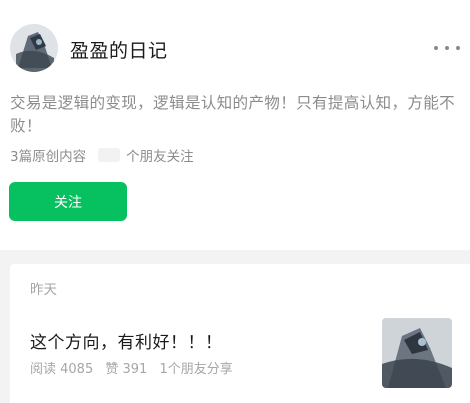 This screenshot has width=470, height=403. I want to click on article-meta: 阅读 4085 赞 391 1个朋友分享, so click(135, 367).